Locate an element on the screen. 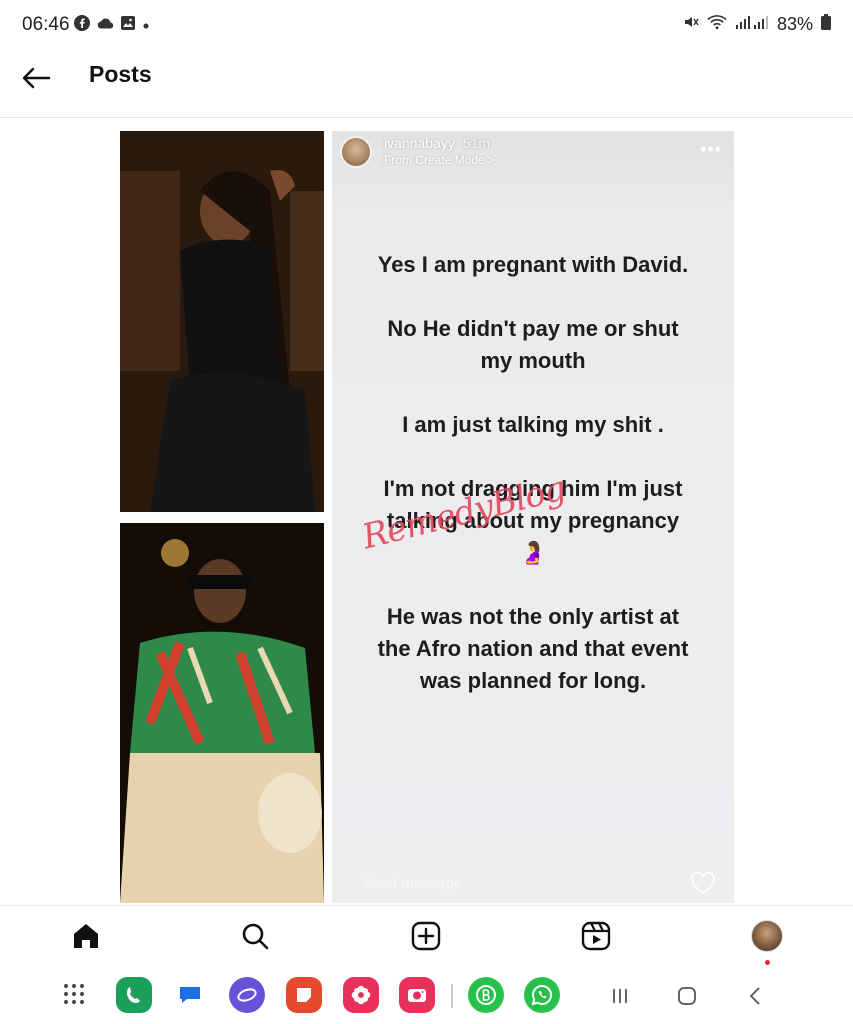 Image resolution: width=853 pixels, height=1024 pixels. reels-icon is located at coordinates (596, 936).